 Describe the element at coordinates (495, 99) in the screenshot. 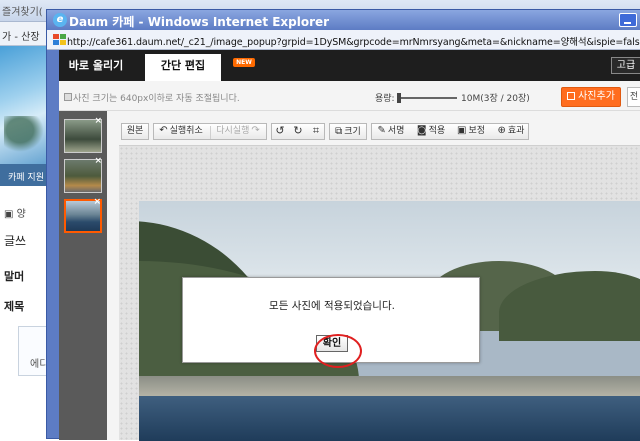

I see `capacity-value: 10M(3장 / 20장)` at that location.